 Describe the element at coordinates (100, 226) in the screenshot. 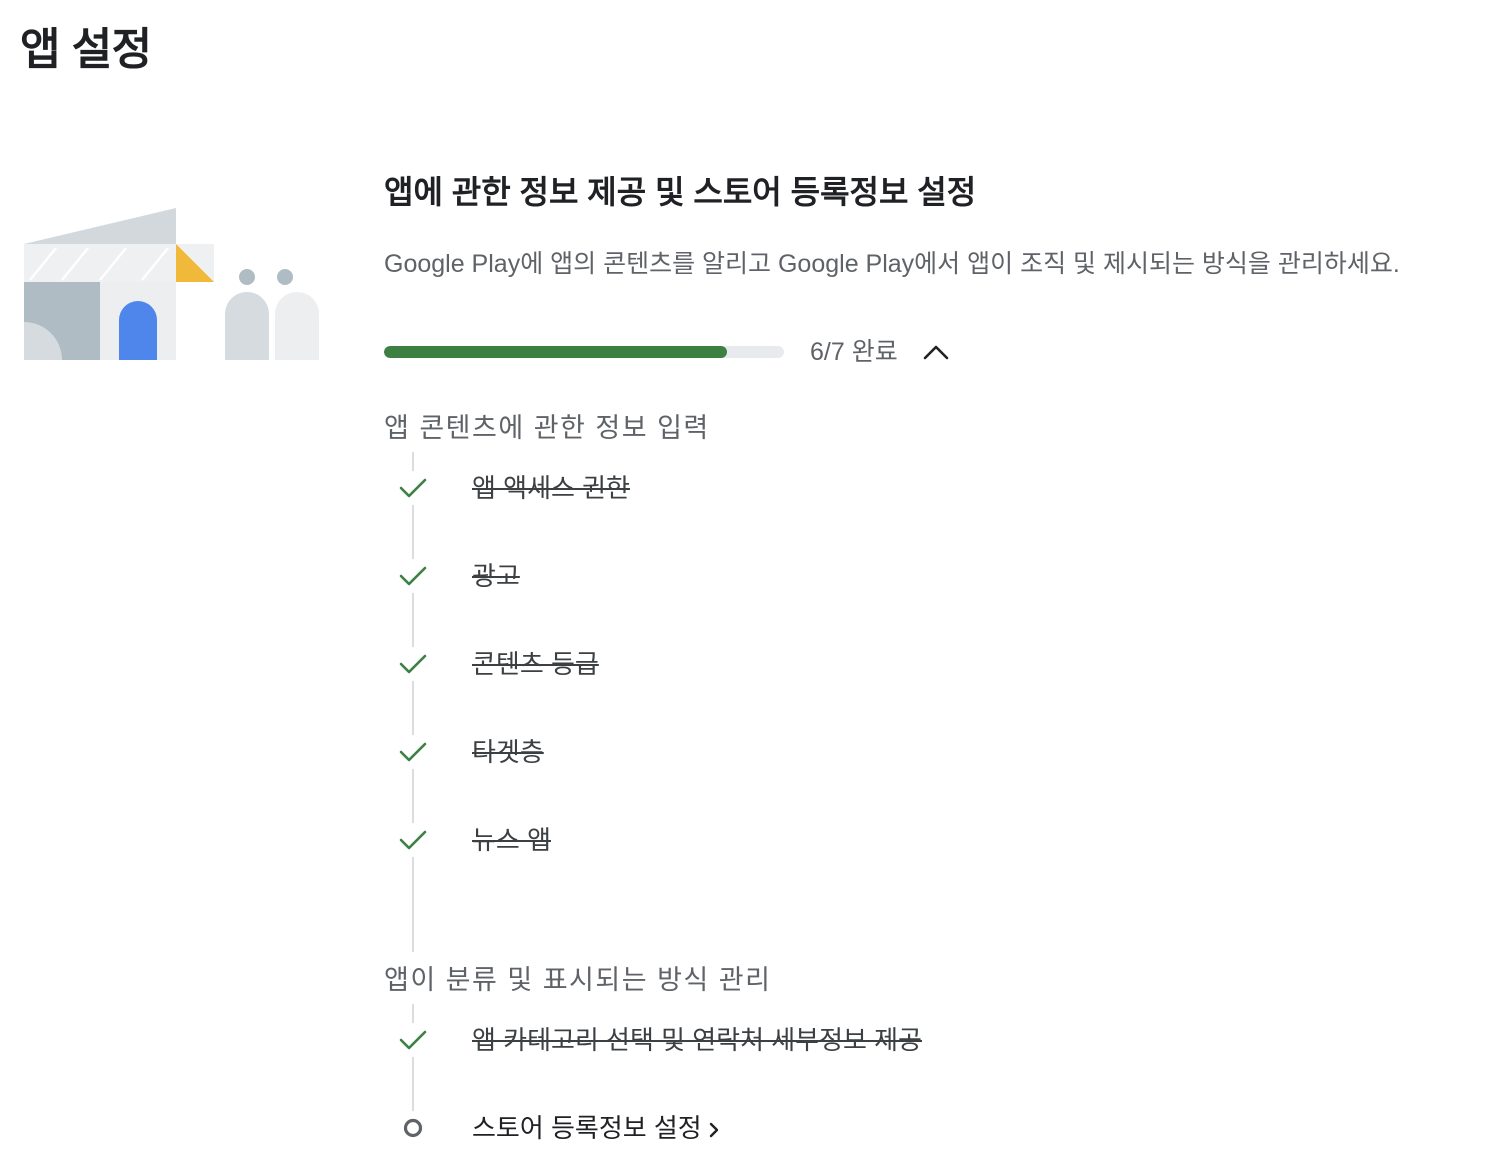

I see `illustration-roof` at that location.